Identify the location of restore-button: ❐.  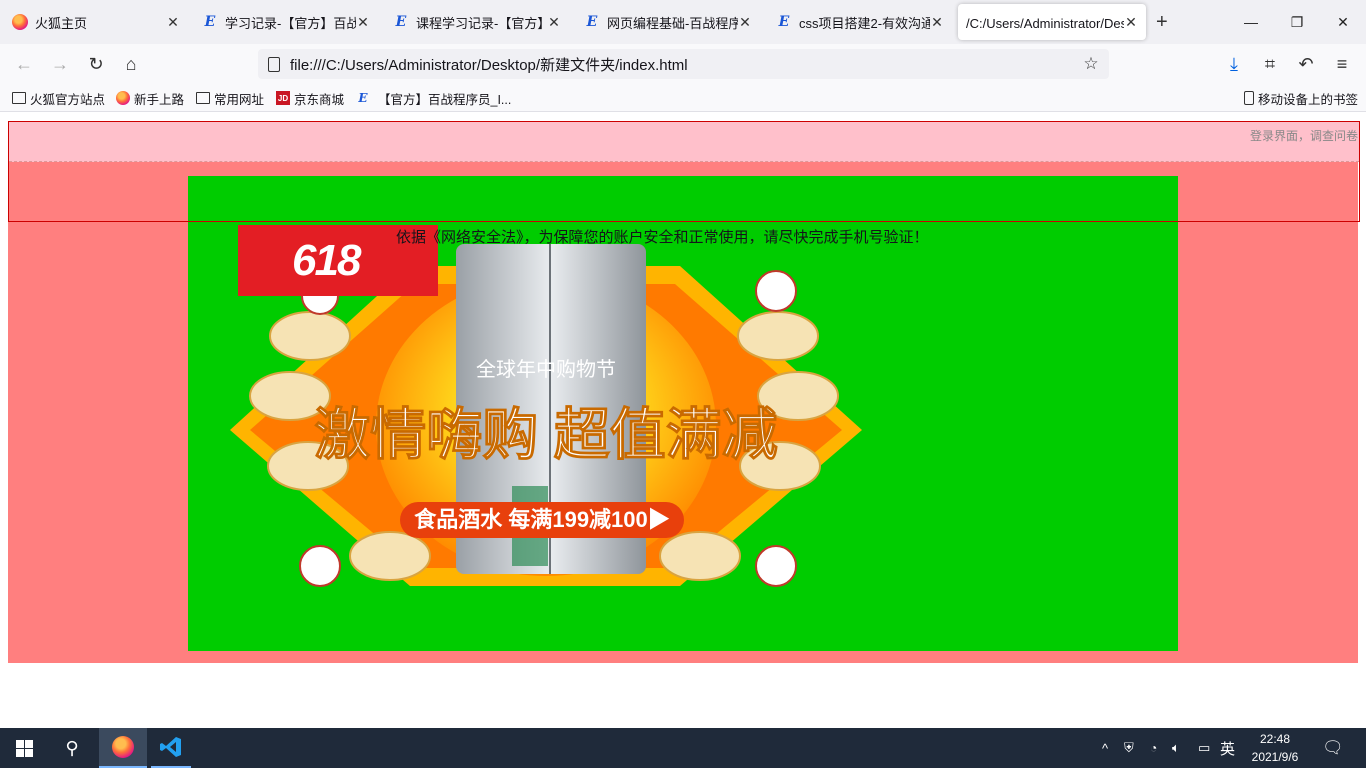
(1297, 22).